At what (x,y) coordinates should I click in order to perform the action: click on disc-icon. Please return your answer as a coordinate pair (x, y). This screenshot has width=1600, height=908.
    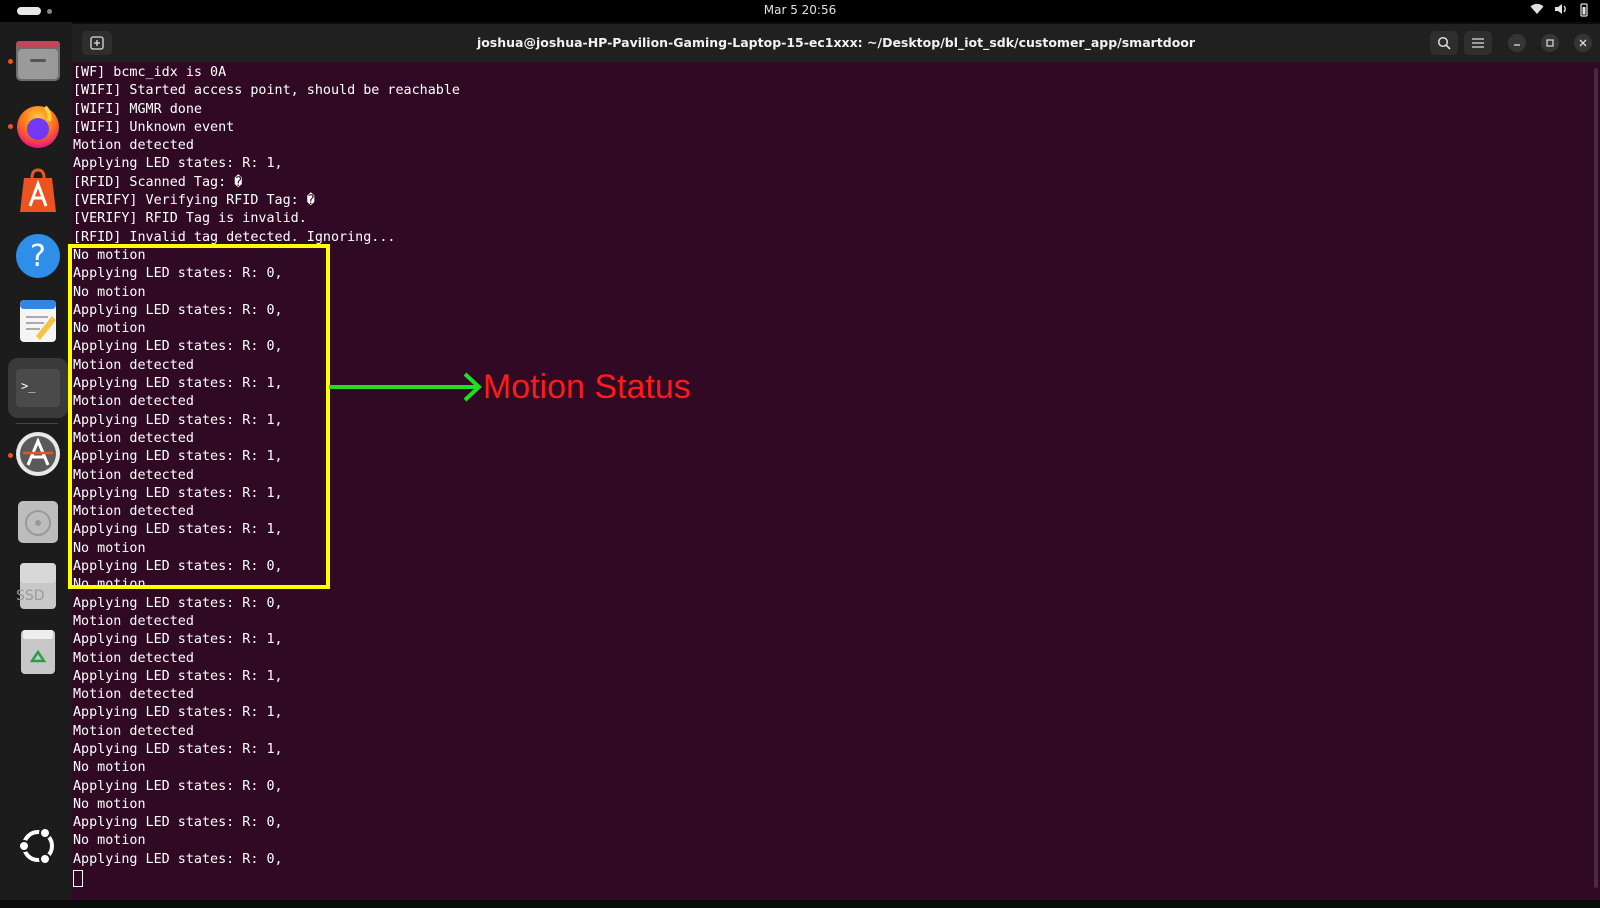
    Looking at the image, I should click on (38, 522).